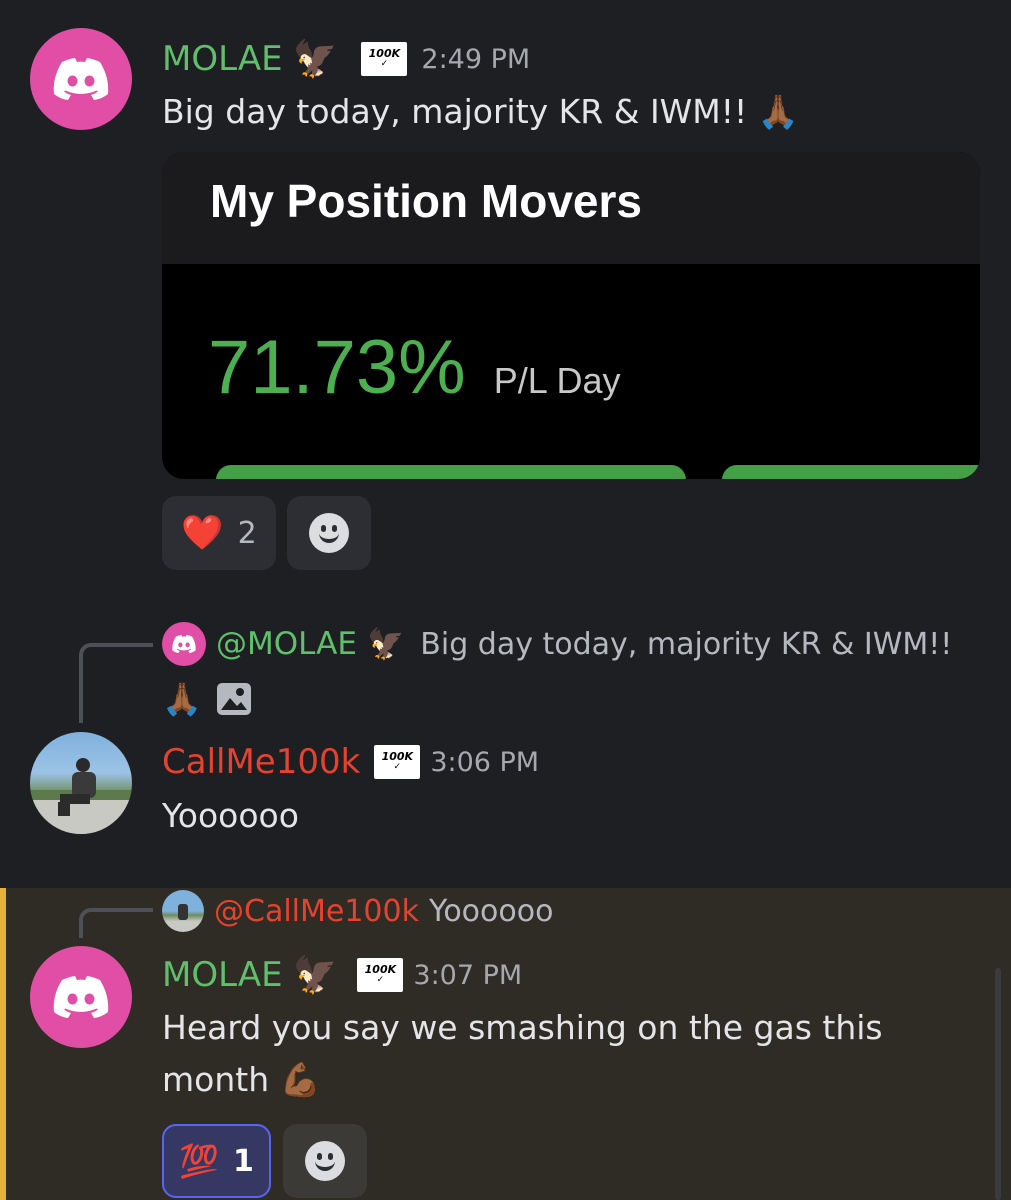 The image size is (1011, 1200). I want to click on reaction-100: 💯 1, so click(216, 1161).